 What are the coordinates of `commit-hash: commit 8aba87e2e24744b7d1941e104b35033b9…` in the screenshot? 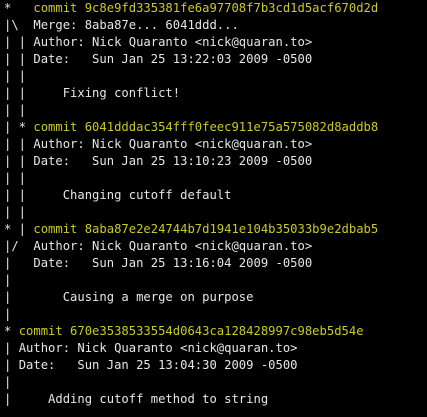 It's located at (206, 229).